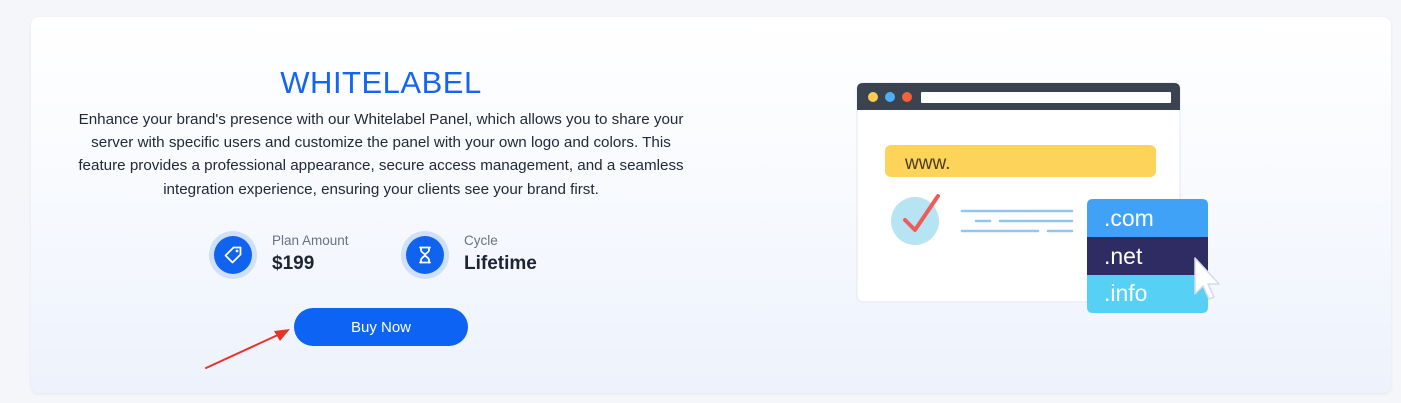  Describe the element at coordinates (907, 97) in the screenshot. I see `window-dot-red-icon` at that location.